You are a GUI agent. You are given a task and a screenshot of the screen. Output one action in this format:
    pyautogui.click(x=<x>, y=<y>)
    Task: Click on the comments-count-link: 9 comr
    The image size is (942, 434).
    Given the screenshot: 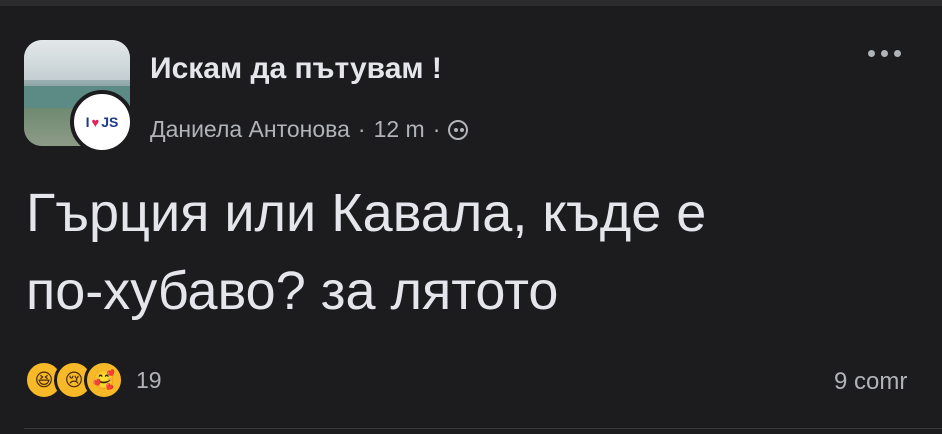 What is the action you would take?
    pyautogui.click(x=870, y=382)
    